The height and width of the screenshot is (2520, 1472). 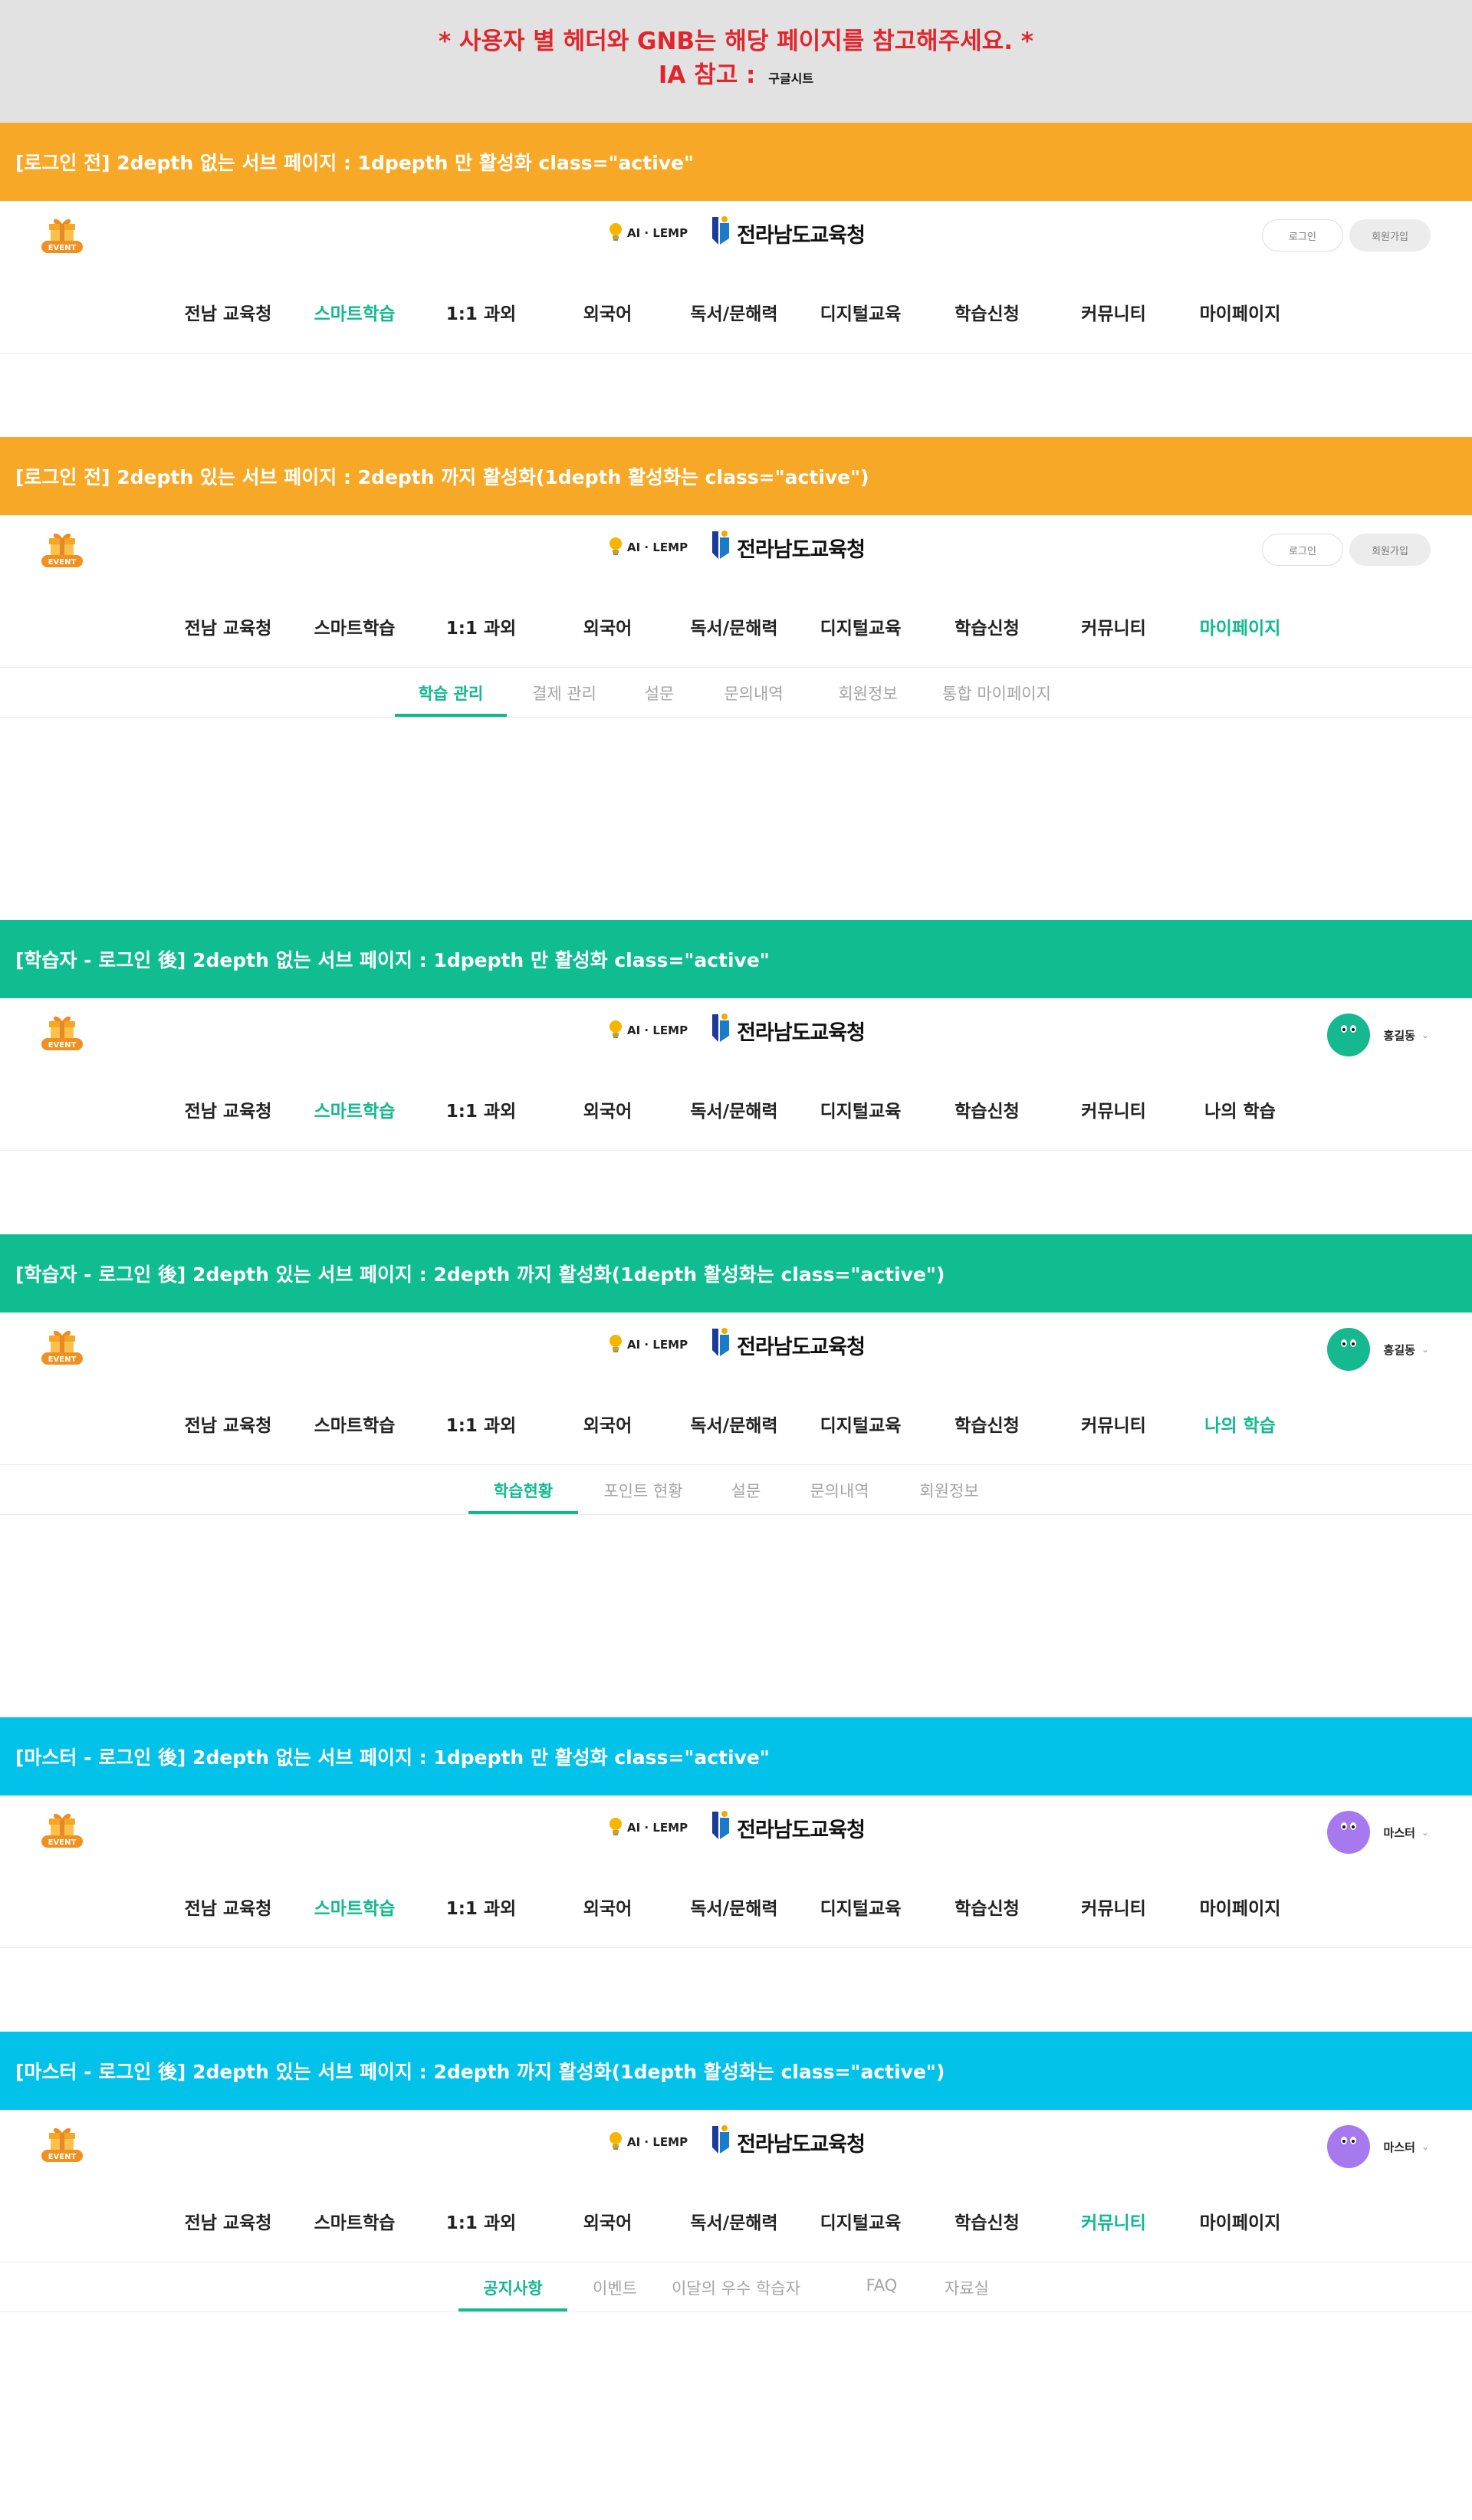 I want to click on sub-nav-item: 학습 관리, so click(x=451, y=699).